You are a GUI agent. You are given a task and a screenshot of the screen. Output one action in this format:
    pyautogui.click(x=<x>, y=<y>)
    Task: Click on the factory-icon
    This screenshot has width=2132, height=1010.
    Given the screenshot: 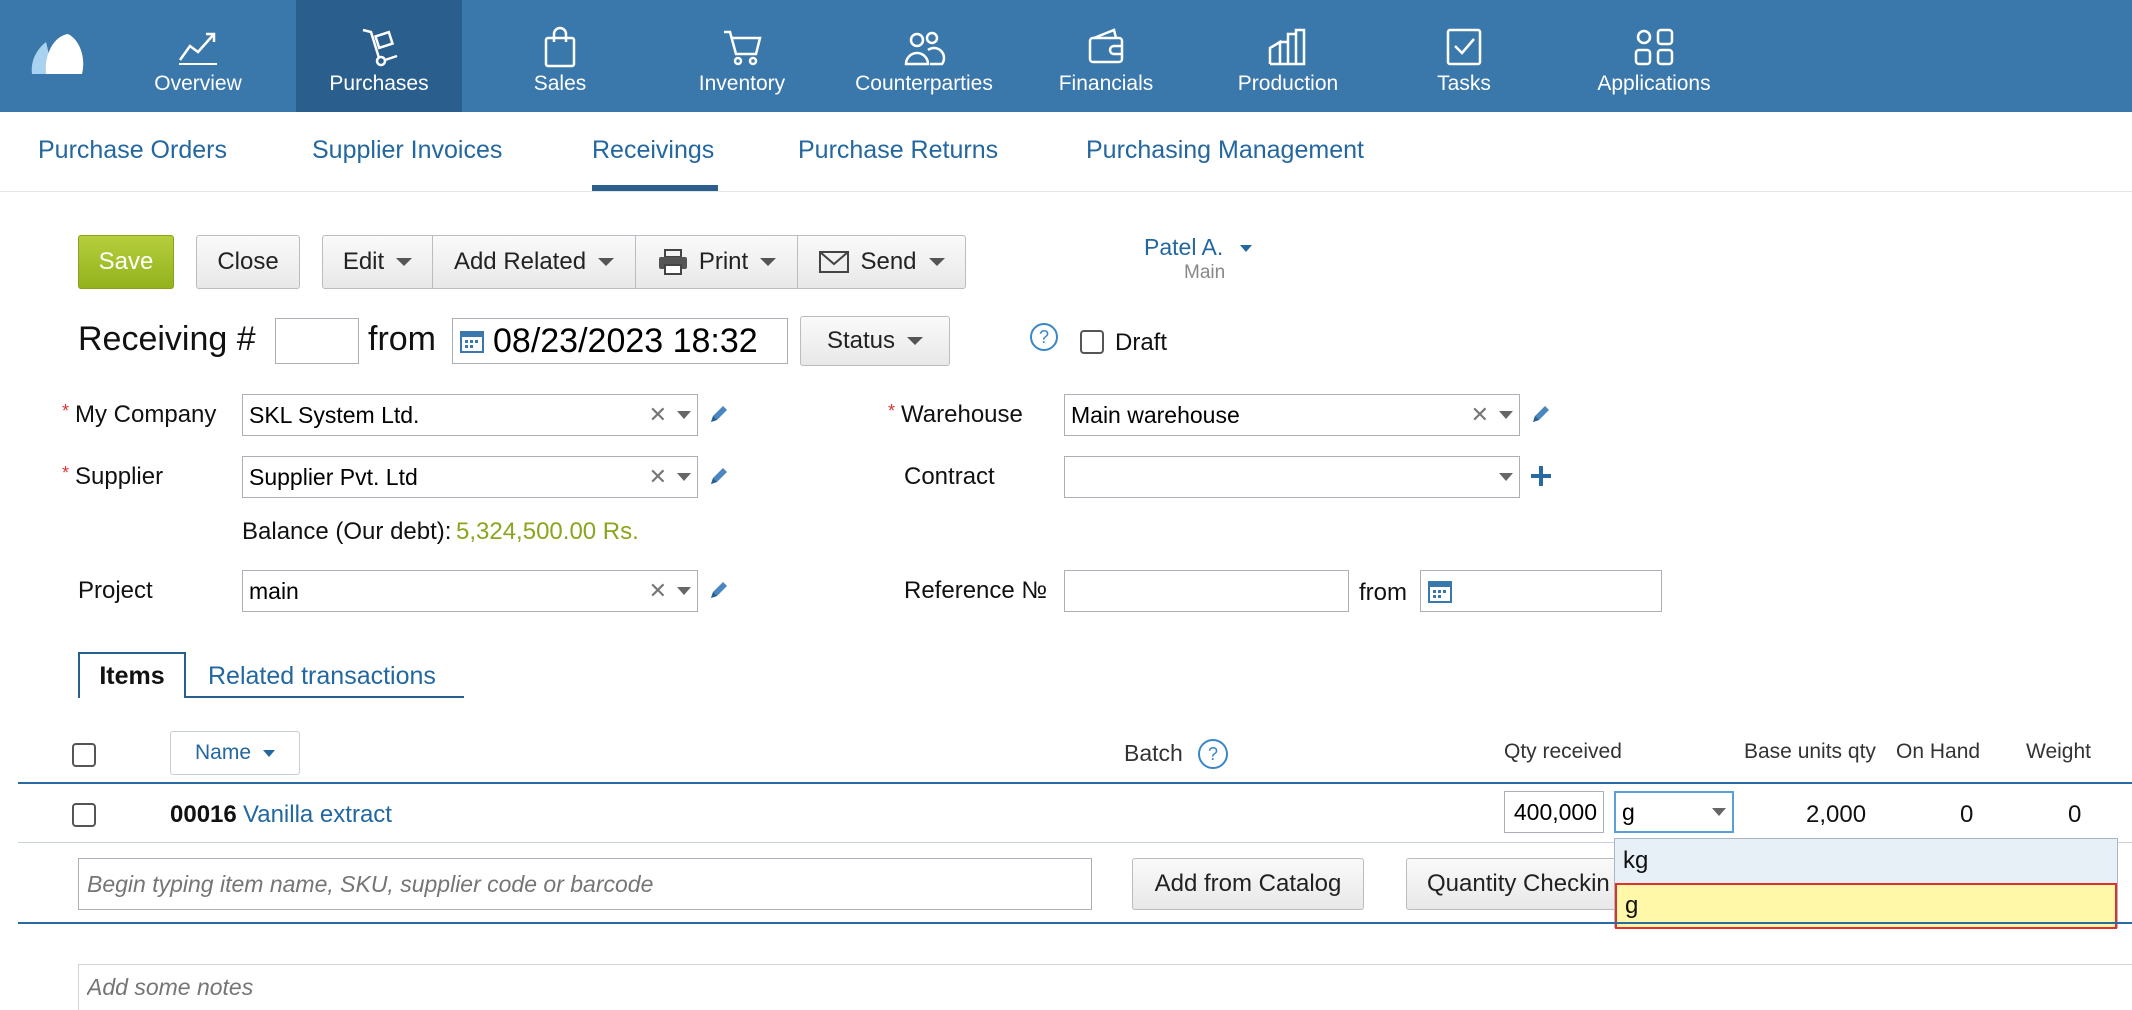 What is the action you would take?
    pyautogui.click(x=1287, y=47)
    